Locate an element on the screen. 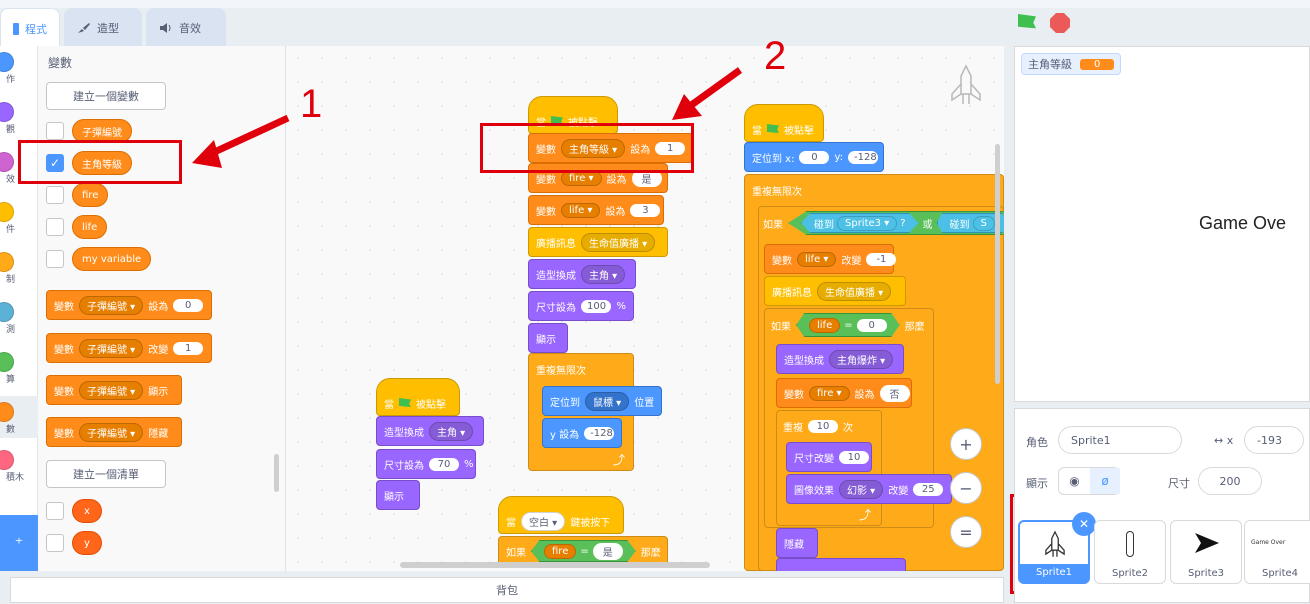  show-label: 顯示 is located at coordinates (1037, 483).